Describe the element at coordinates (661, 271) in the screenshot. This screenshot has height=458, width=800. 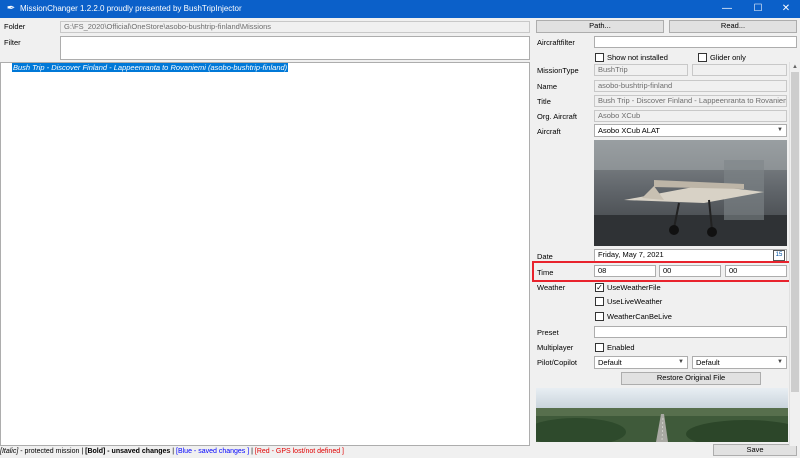
I see `time-highlight-box` at that location.